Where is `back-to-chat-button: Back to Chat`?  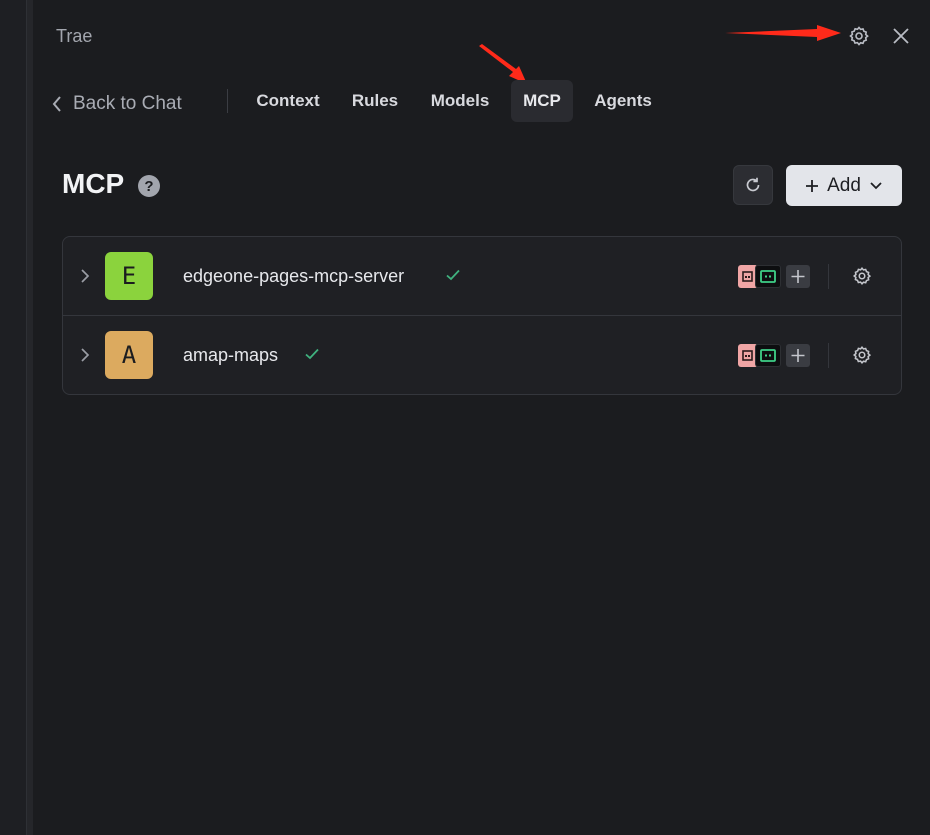
back-to-chat-button: Back to Chat is located at coordinates (116, 104).